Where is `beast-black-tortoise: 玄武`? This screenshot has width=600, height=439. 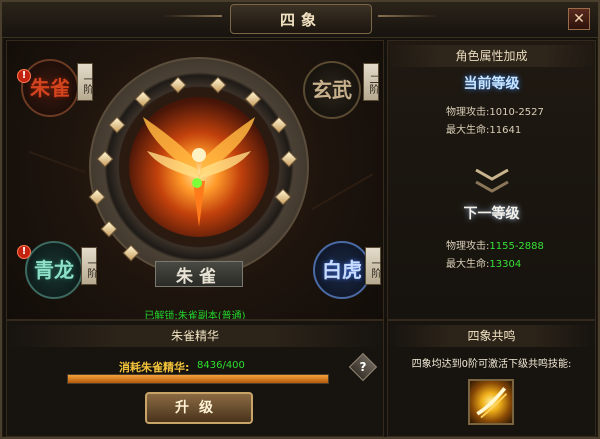
beast-black-tortoise: 玄武 is located at coordinates (332, 90).